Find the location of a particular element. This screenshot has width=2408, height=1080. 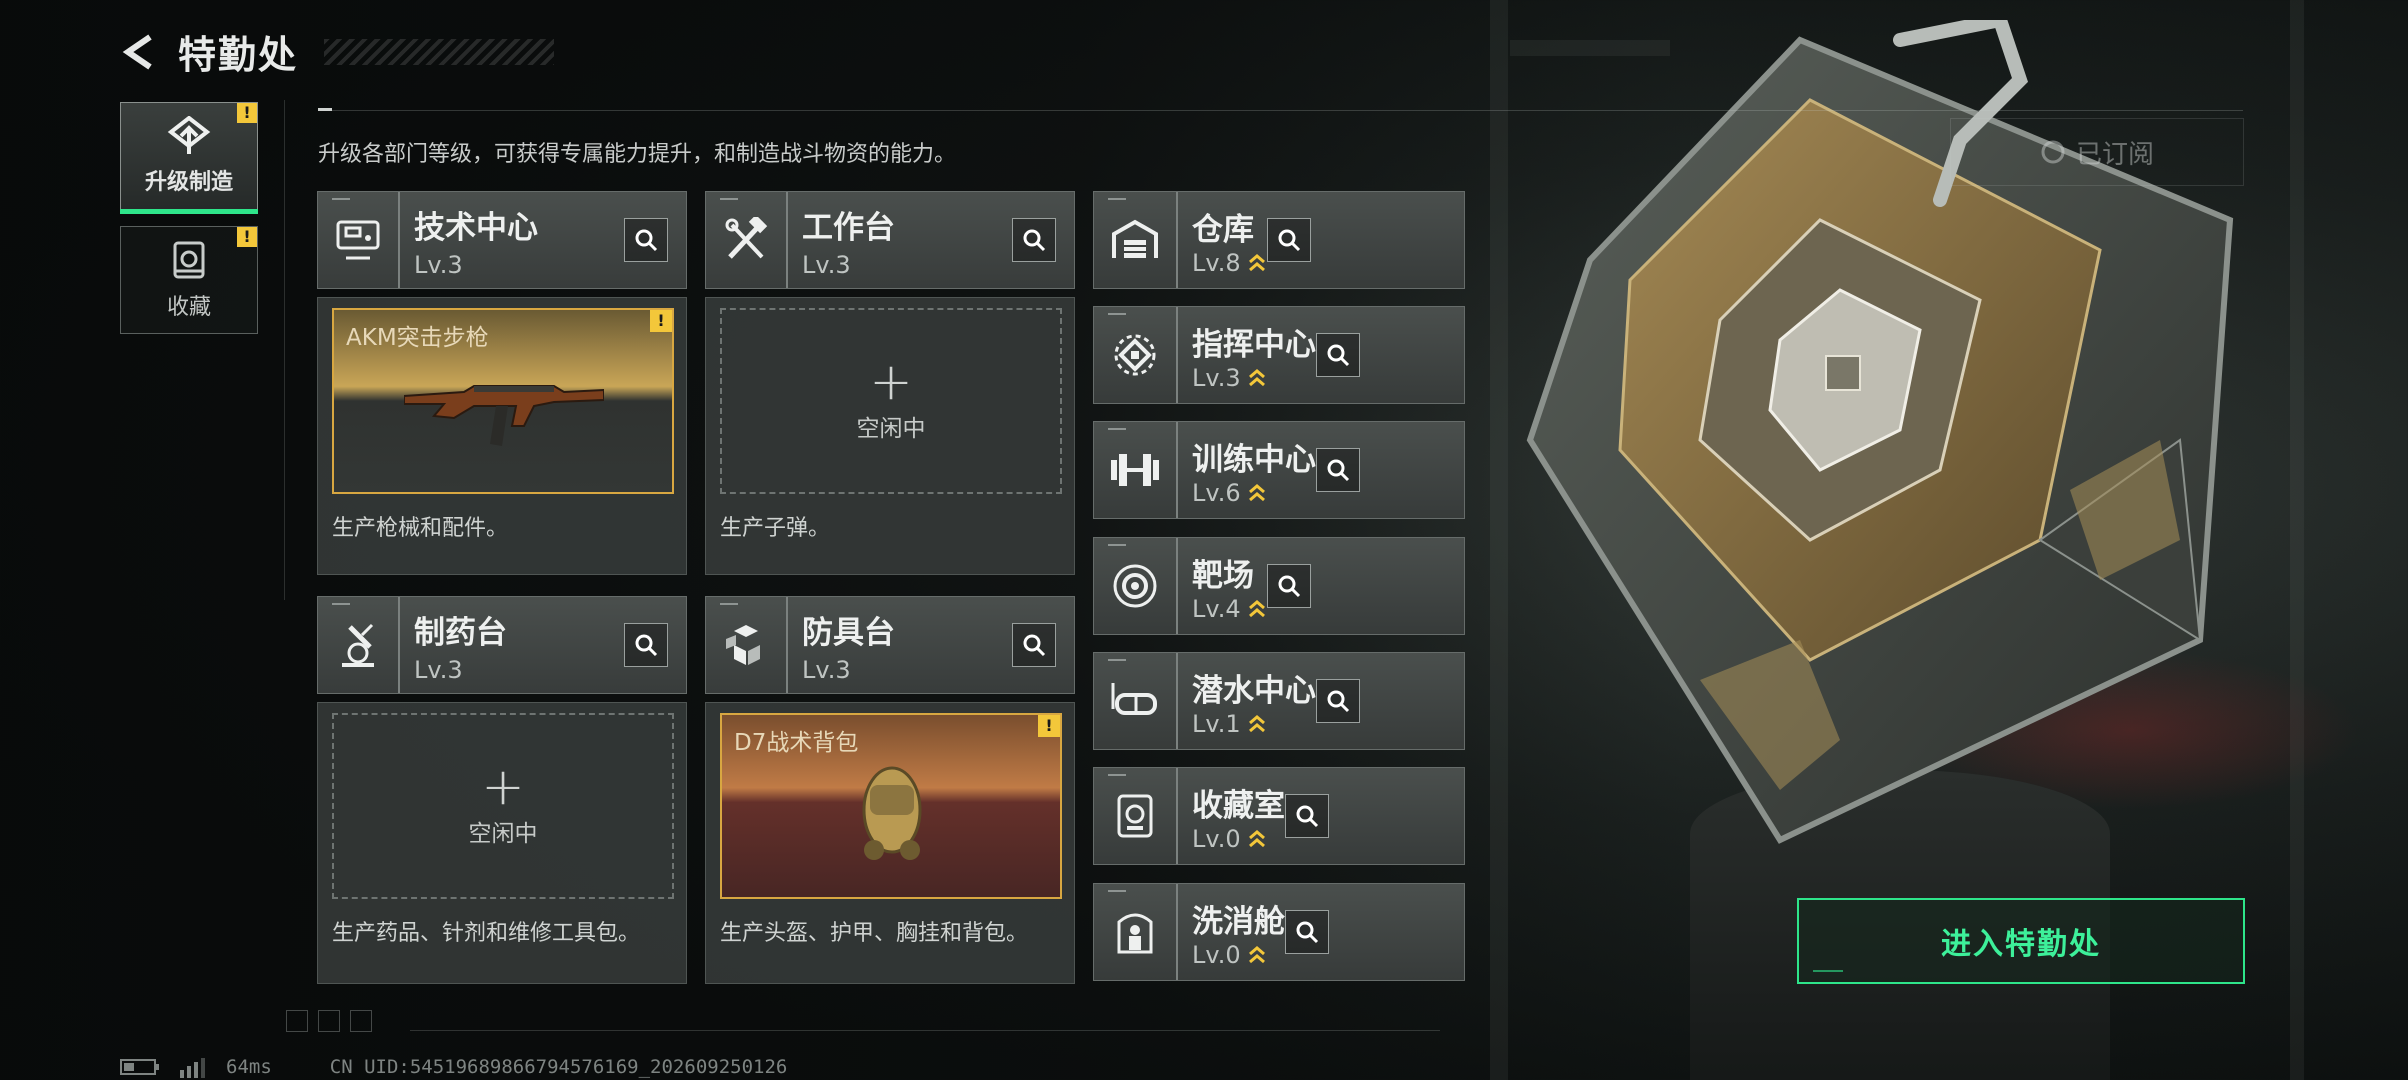

production-slot: ! AKM突击步枪 is located at coordinates (503, 401).